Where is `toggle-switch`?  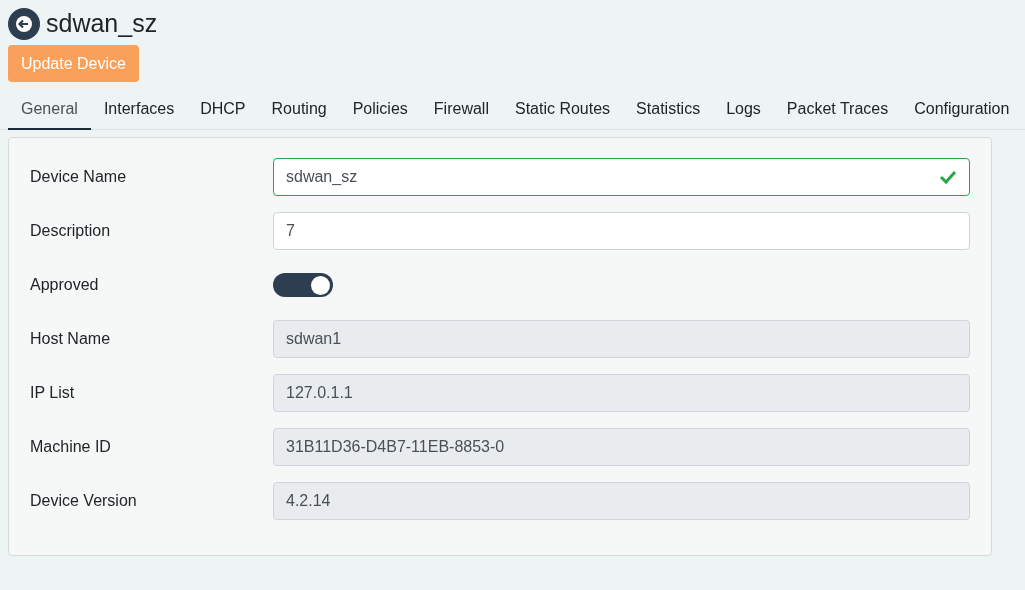
toggle-switch is located at coordinates (303, 285).